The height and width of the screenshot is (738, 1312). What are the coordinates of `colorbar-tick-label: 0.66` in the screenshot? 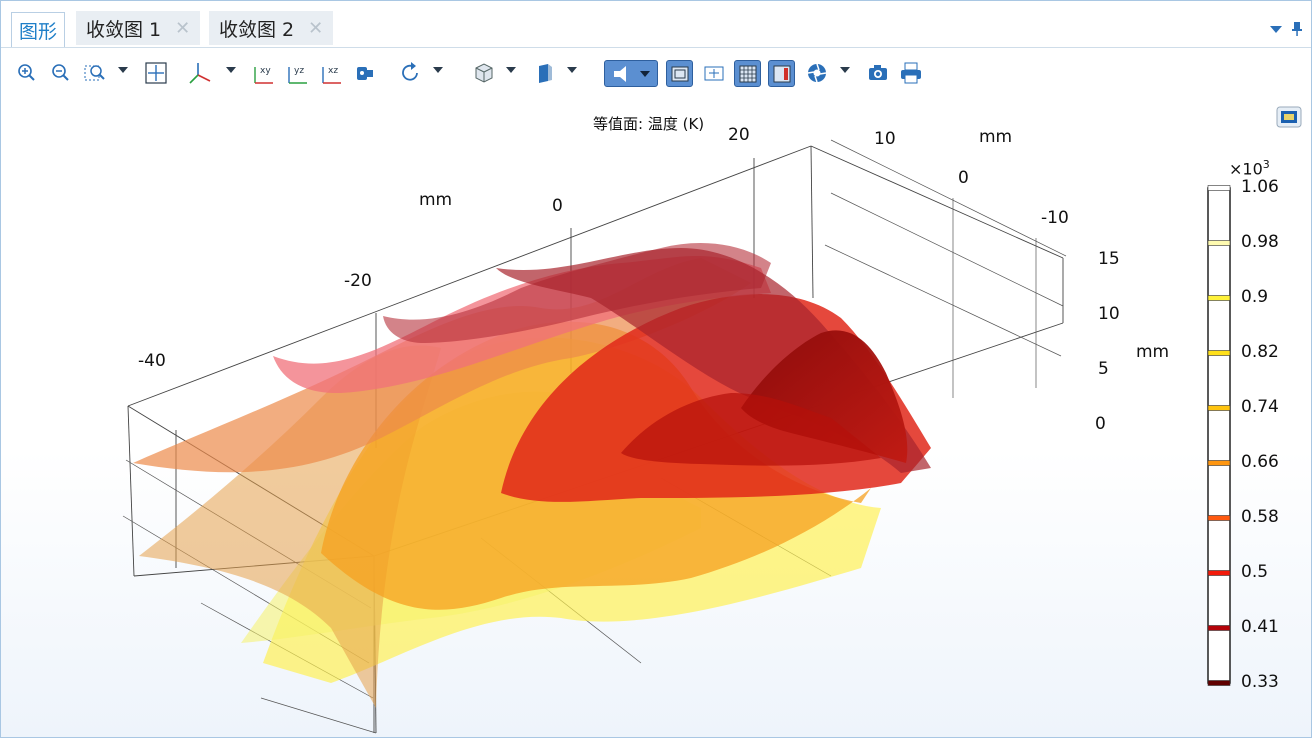 It's located at (1260, 462).